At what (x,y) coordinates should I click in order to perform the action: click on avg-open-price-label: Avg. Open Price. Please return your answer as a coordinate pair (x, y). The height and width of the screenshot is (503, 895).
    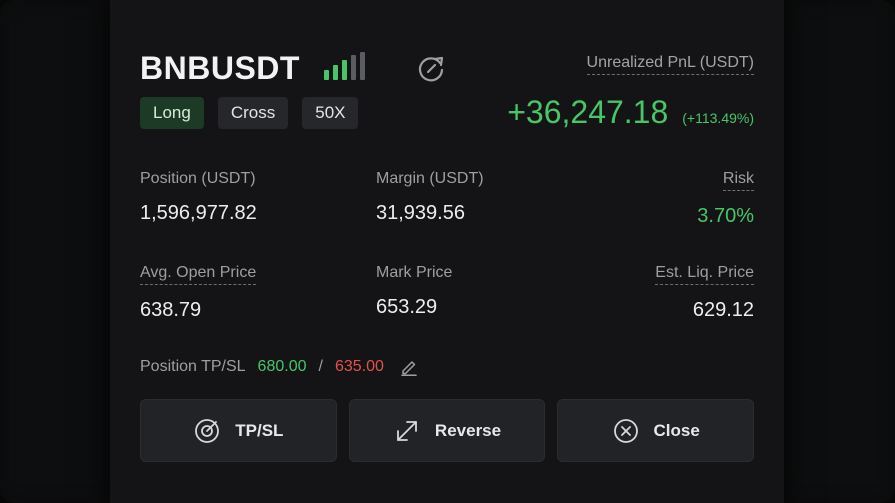
    Looking at the image, I should click on (198, 274).